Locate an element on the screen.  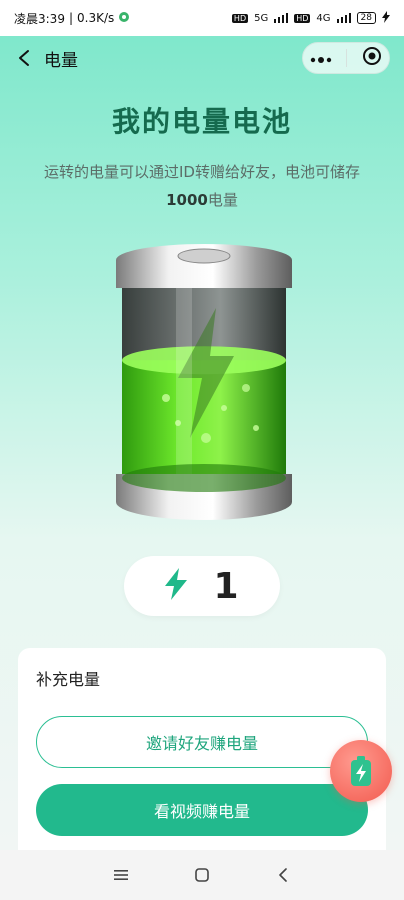
battery-status-value: 28 is located at coordinates (366, 18).